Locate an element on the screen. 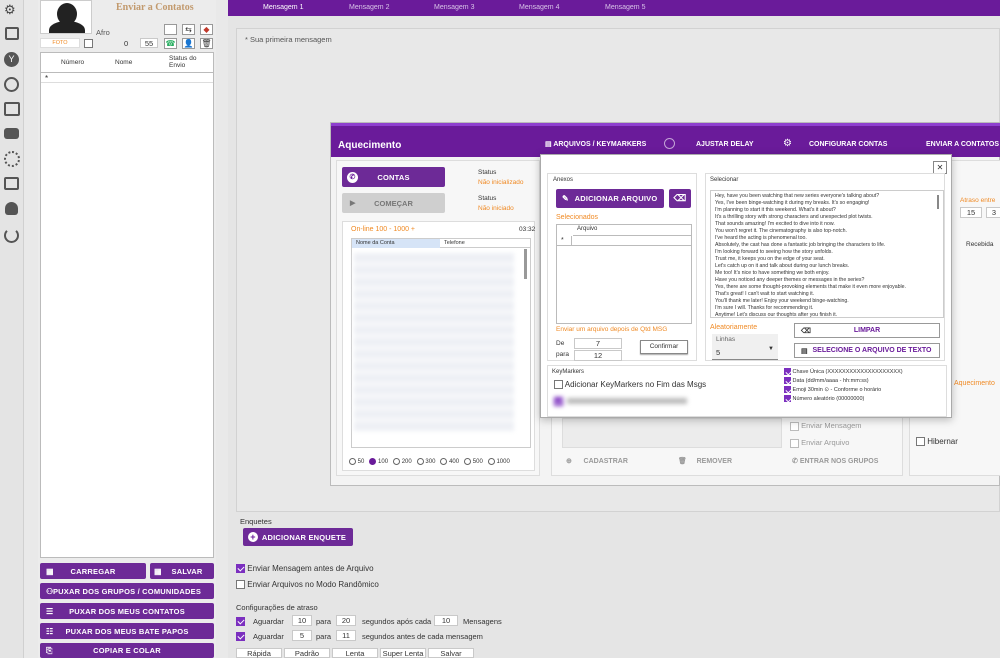  settings-icon: ⚙ is located at coordinates (787, 143).